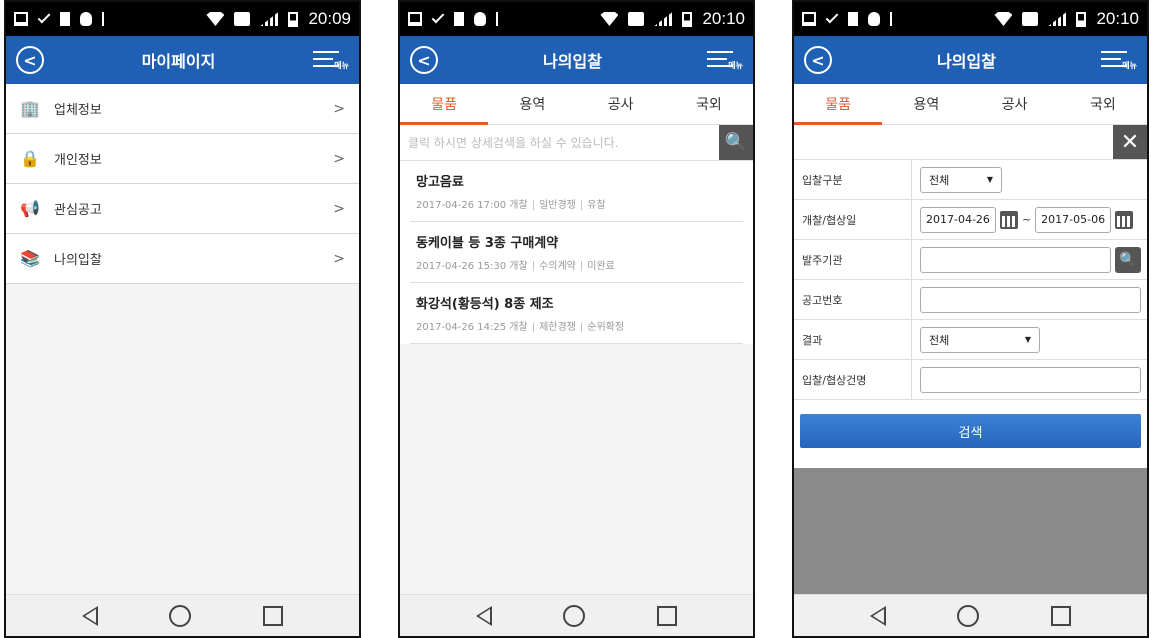 This screenshot has width=1151, height=638. Describe the element at coordinates (1015, 259) in the screenshot. I see `agency-input` at that location.